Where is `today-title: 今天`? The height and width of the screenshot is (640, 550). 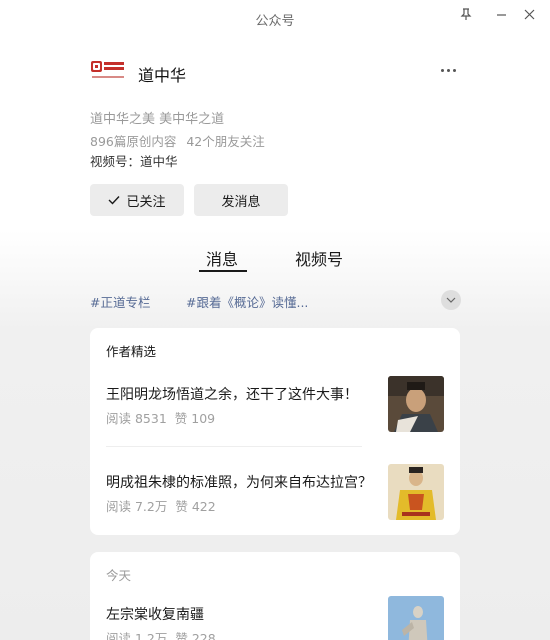 today-title: 今天 is located at coordinates (119, 575).